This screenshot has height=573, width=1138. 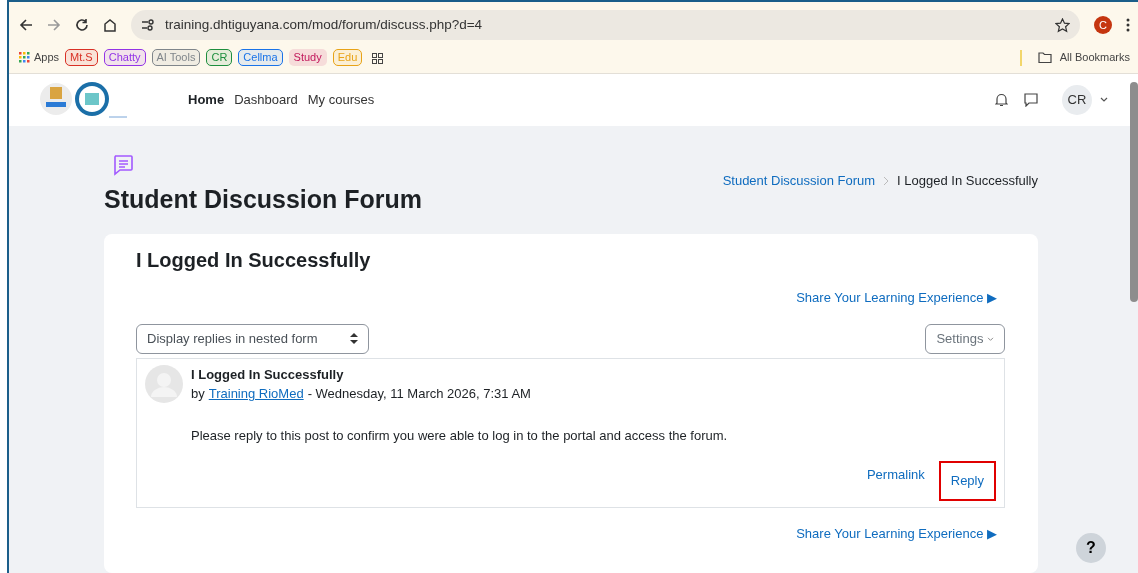 What do you see at coordinates (252, 338) in the screenshot?
I see `display-mode-select: Display replies in nested form` at bounding box center [252, 338].